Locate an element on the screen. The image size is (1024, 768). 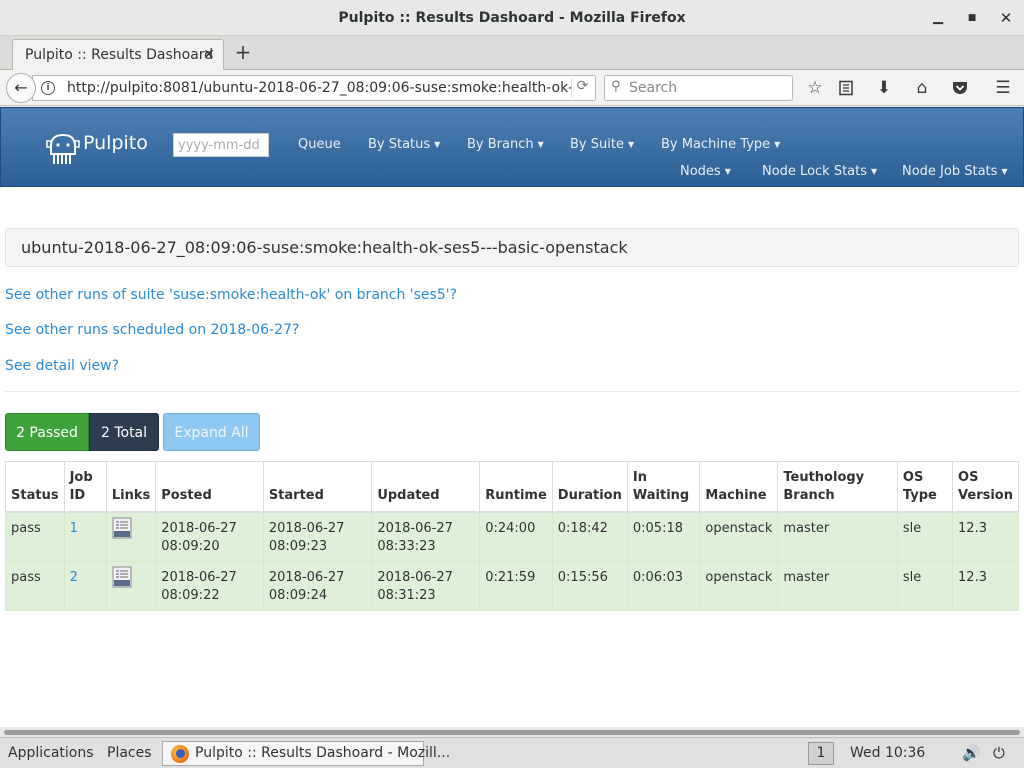
col-posted: Posted is located at coordinates (209, 487).